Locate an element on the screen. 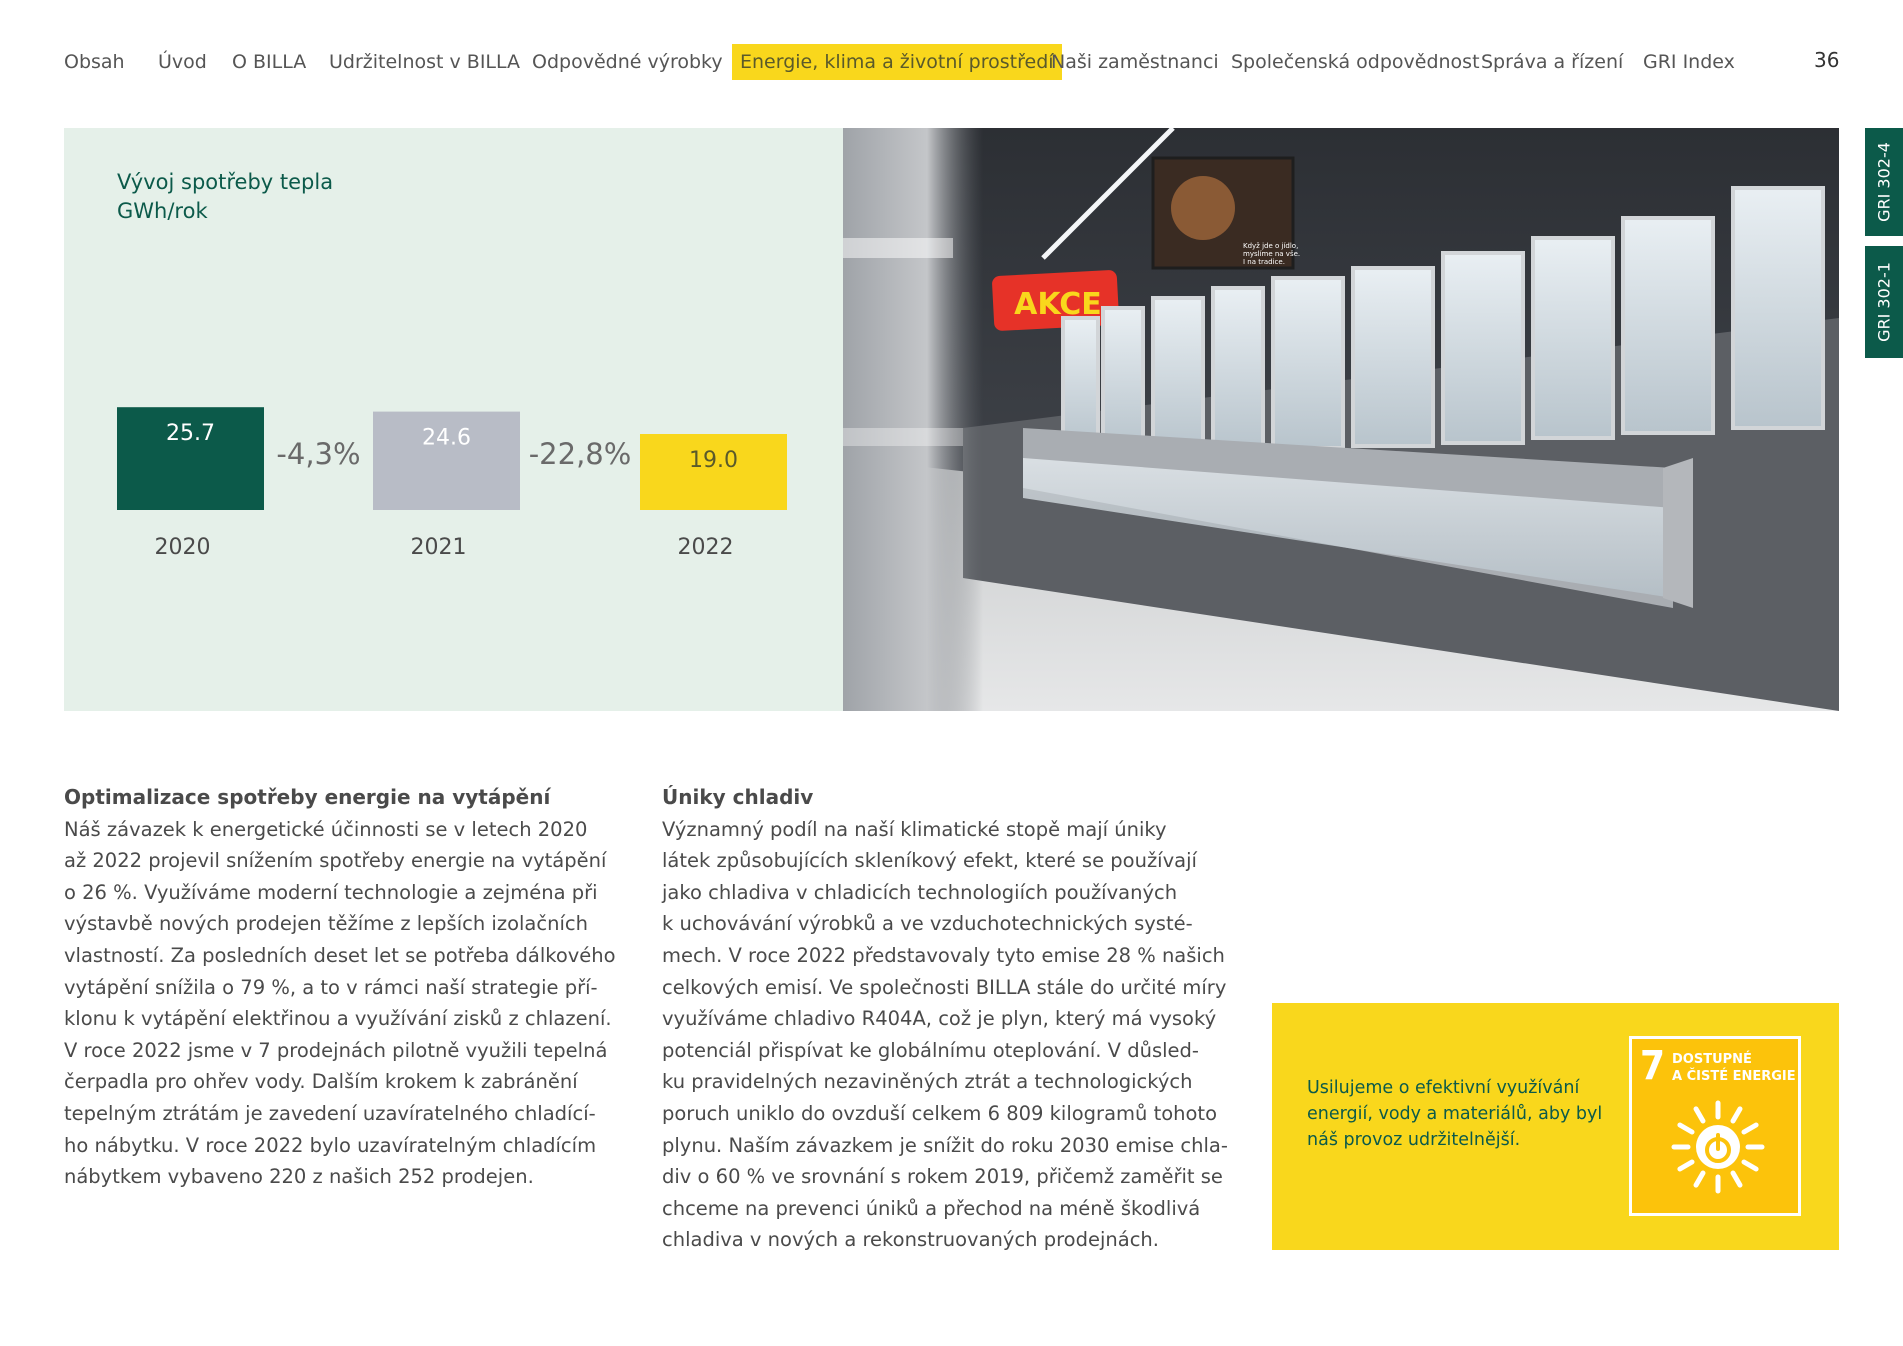 This screenshot has width=1903, height=1346. nav-item-sprava: Správa a řízení is located at coordinates (1552, 62).